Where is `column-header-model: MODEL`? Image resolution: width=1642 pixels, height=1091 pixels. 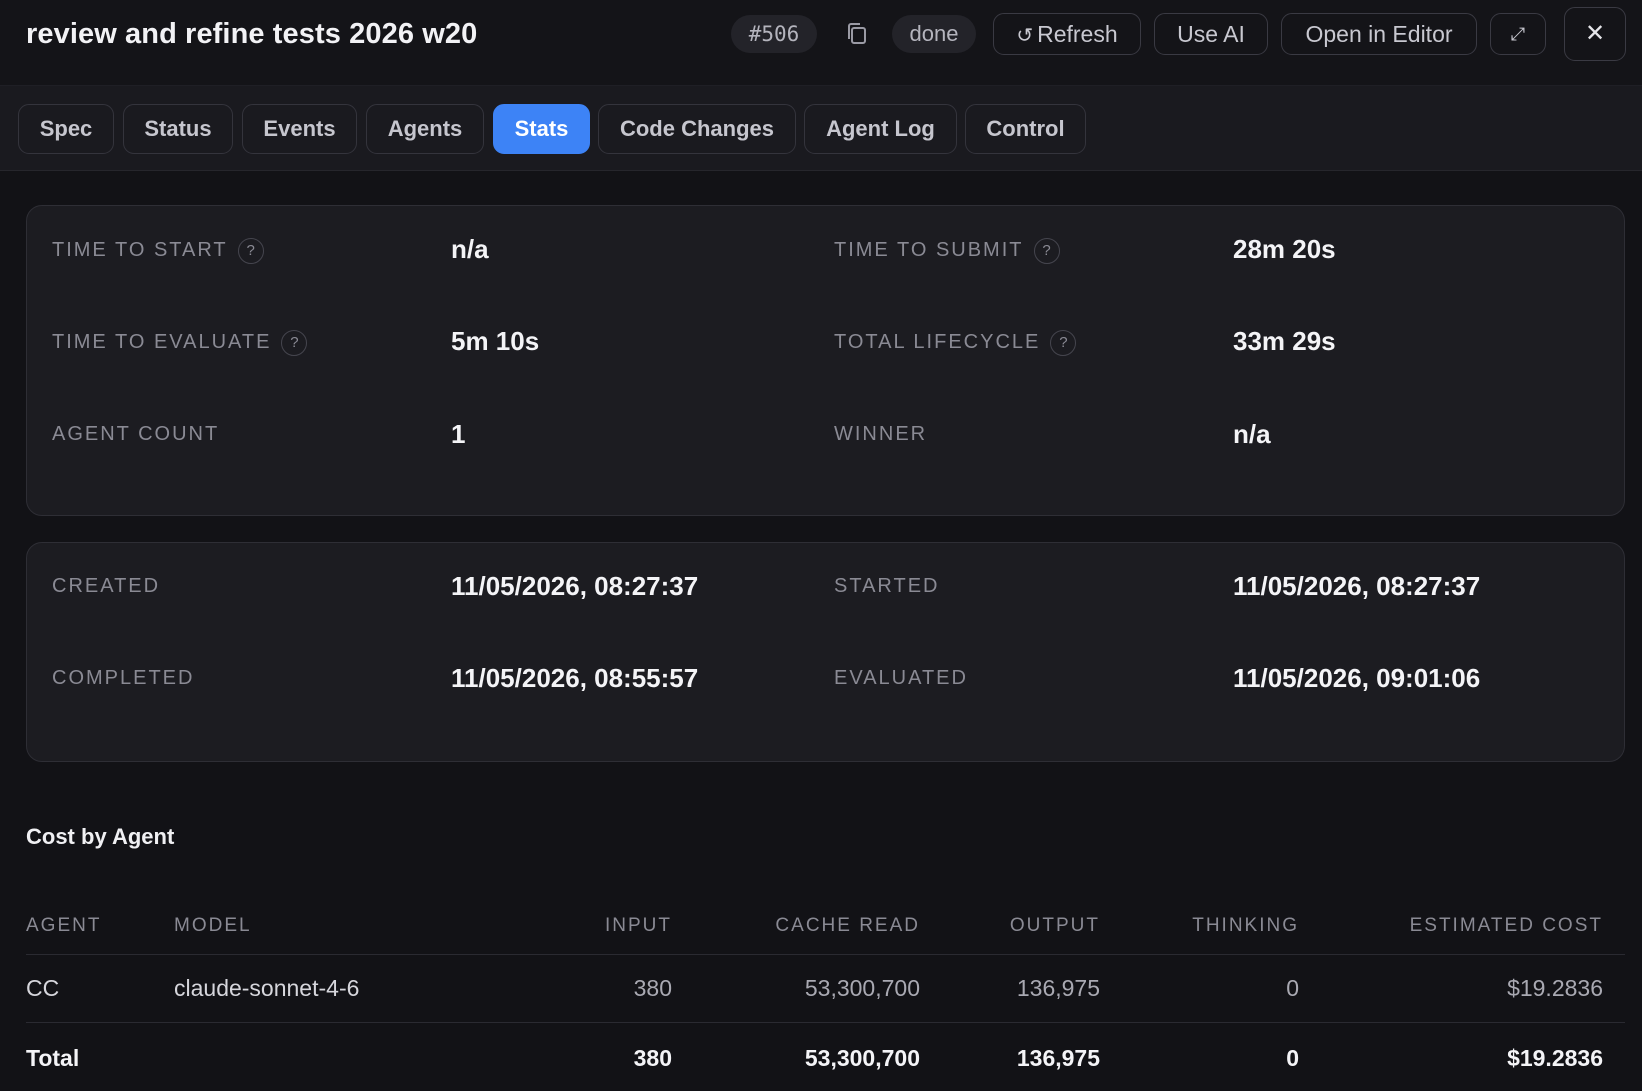 column-header-model: MODEL is located at coordinates (213, 925).